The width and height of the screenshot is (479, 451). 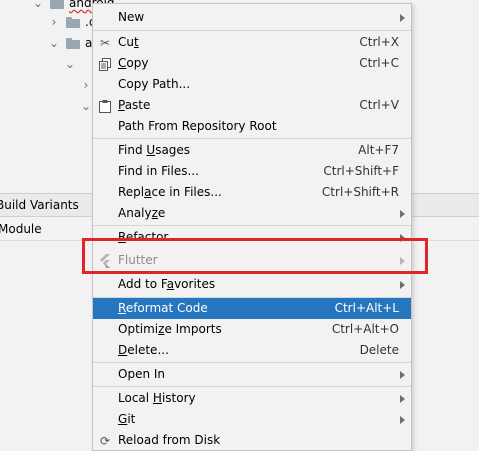 What do you see at coordinates (378, 150) in the screenshot?
I see `shortcut: Alt+F7` at bounding box center [378, 150].